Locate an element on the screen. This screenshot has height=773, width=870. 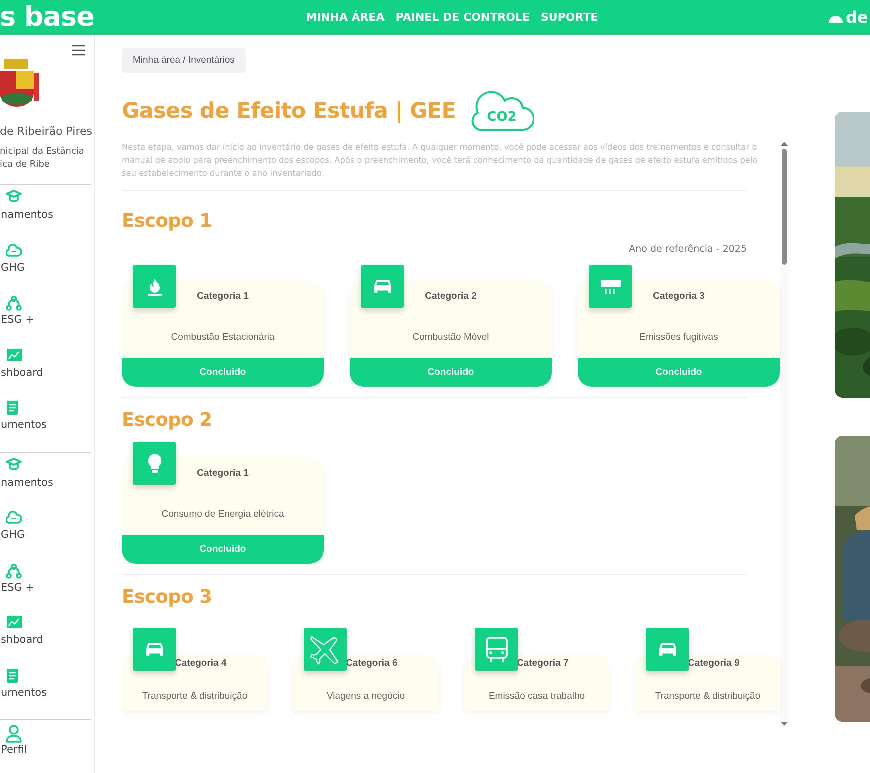
brand-name: s base is located at coordinates (48, 18).